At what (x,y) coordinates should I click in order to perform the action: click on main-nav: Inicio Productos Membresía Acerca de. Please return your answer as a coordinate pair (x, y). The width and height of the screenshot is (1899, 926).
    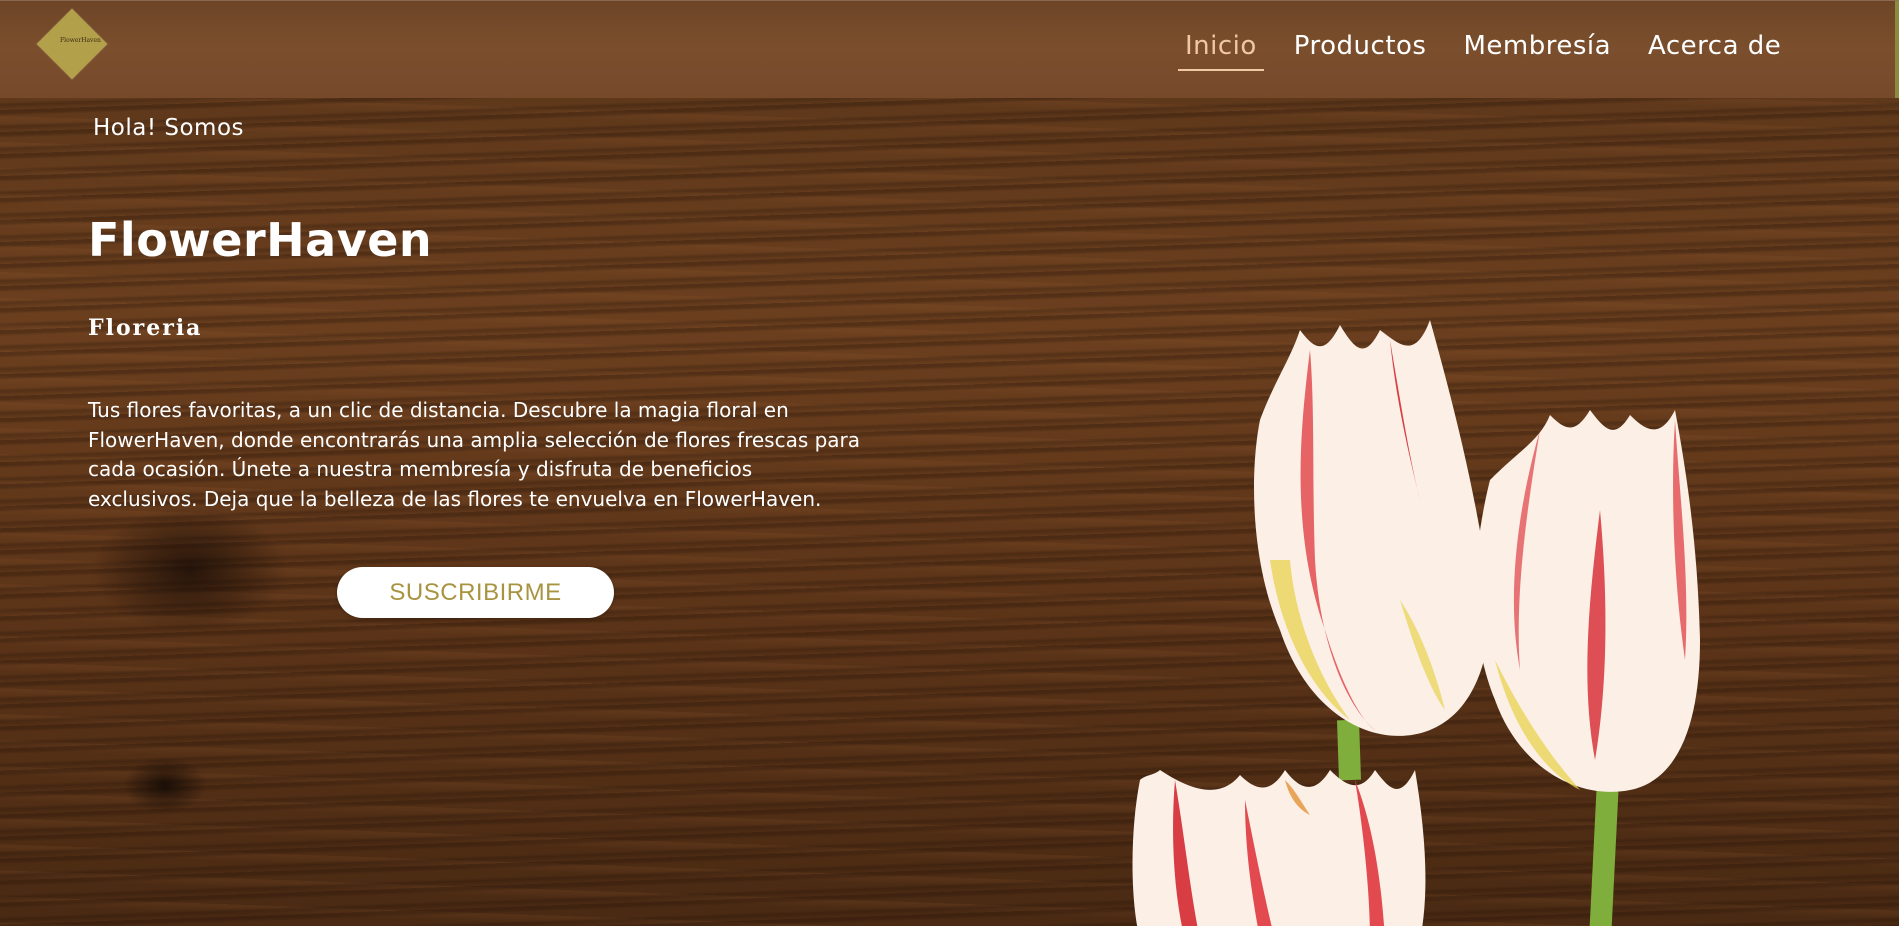
    Looking at the image, I should click on (1483, 51).